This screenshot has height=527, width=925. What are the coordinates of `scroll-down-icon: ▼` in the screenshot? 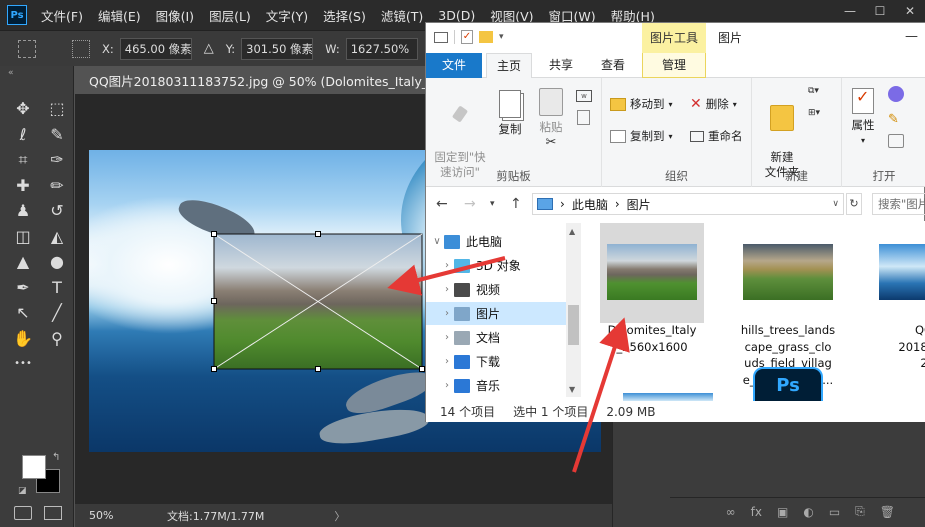 It's located at (572, 389).